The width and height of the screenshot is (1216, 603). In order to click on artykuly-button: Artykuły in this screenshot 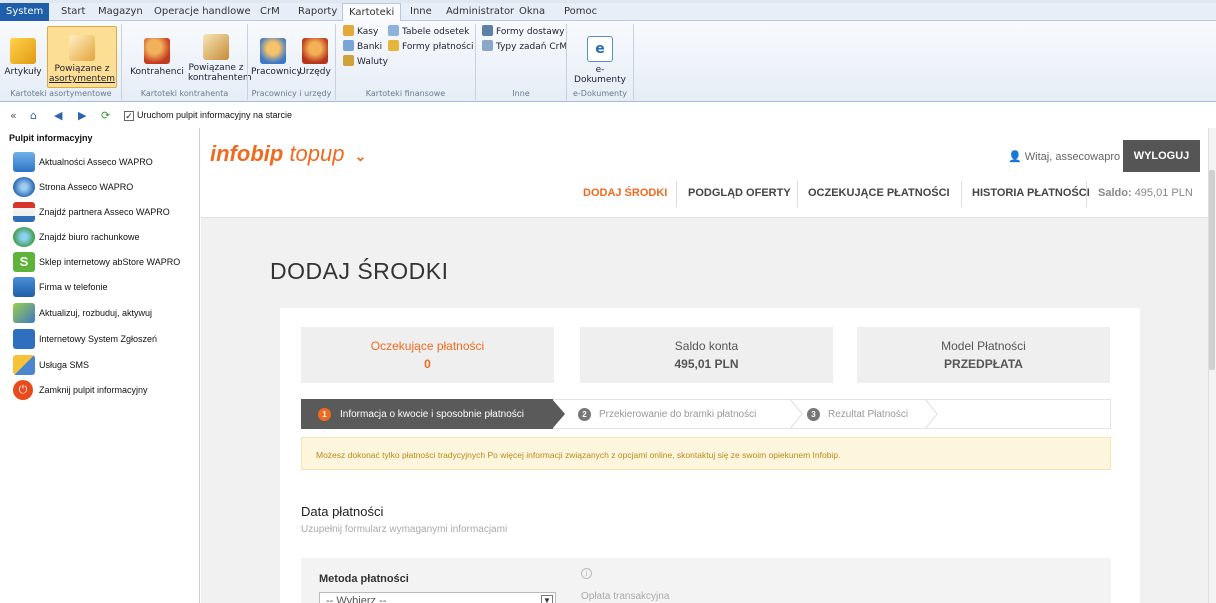, I will do `click(23, 57)`.